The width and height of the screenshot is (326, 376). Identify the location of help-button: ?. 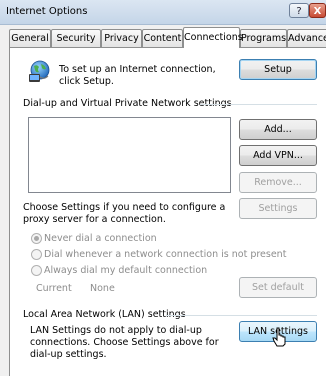
(299, 10).